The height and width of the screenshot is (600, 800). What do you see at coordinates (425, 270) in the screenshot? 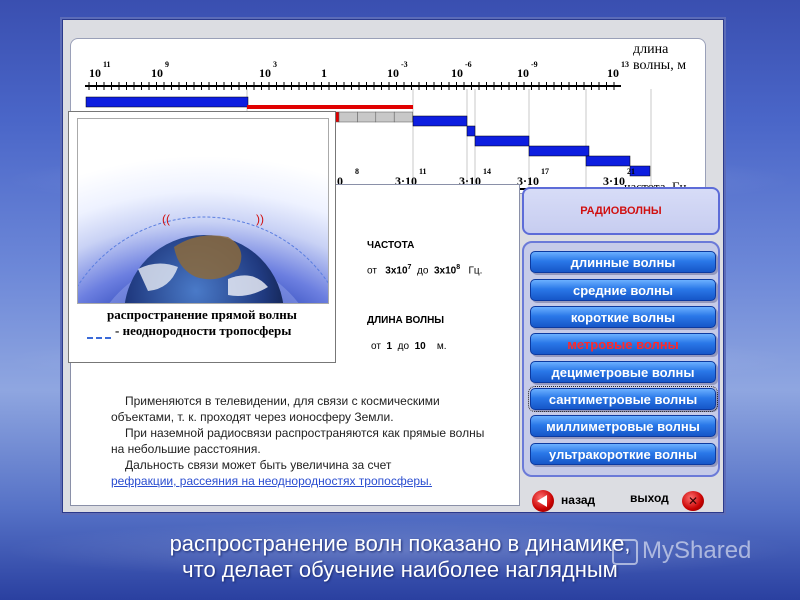
I see `frequency-range: от 3х107 до 3х108 Гц.` at bounding box center [425, 270].